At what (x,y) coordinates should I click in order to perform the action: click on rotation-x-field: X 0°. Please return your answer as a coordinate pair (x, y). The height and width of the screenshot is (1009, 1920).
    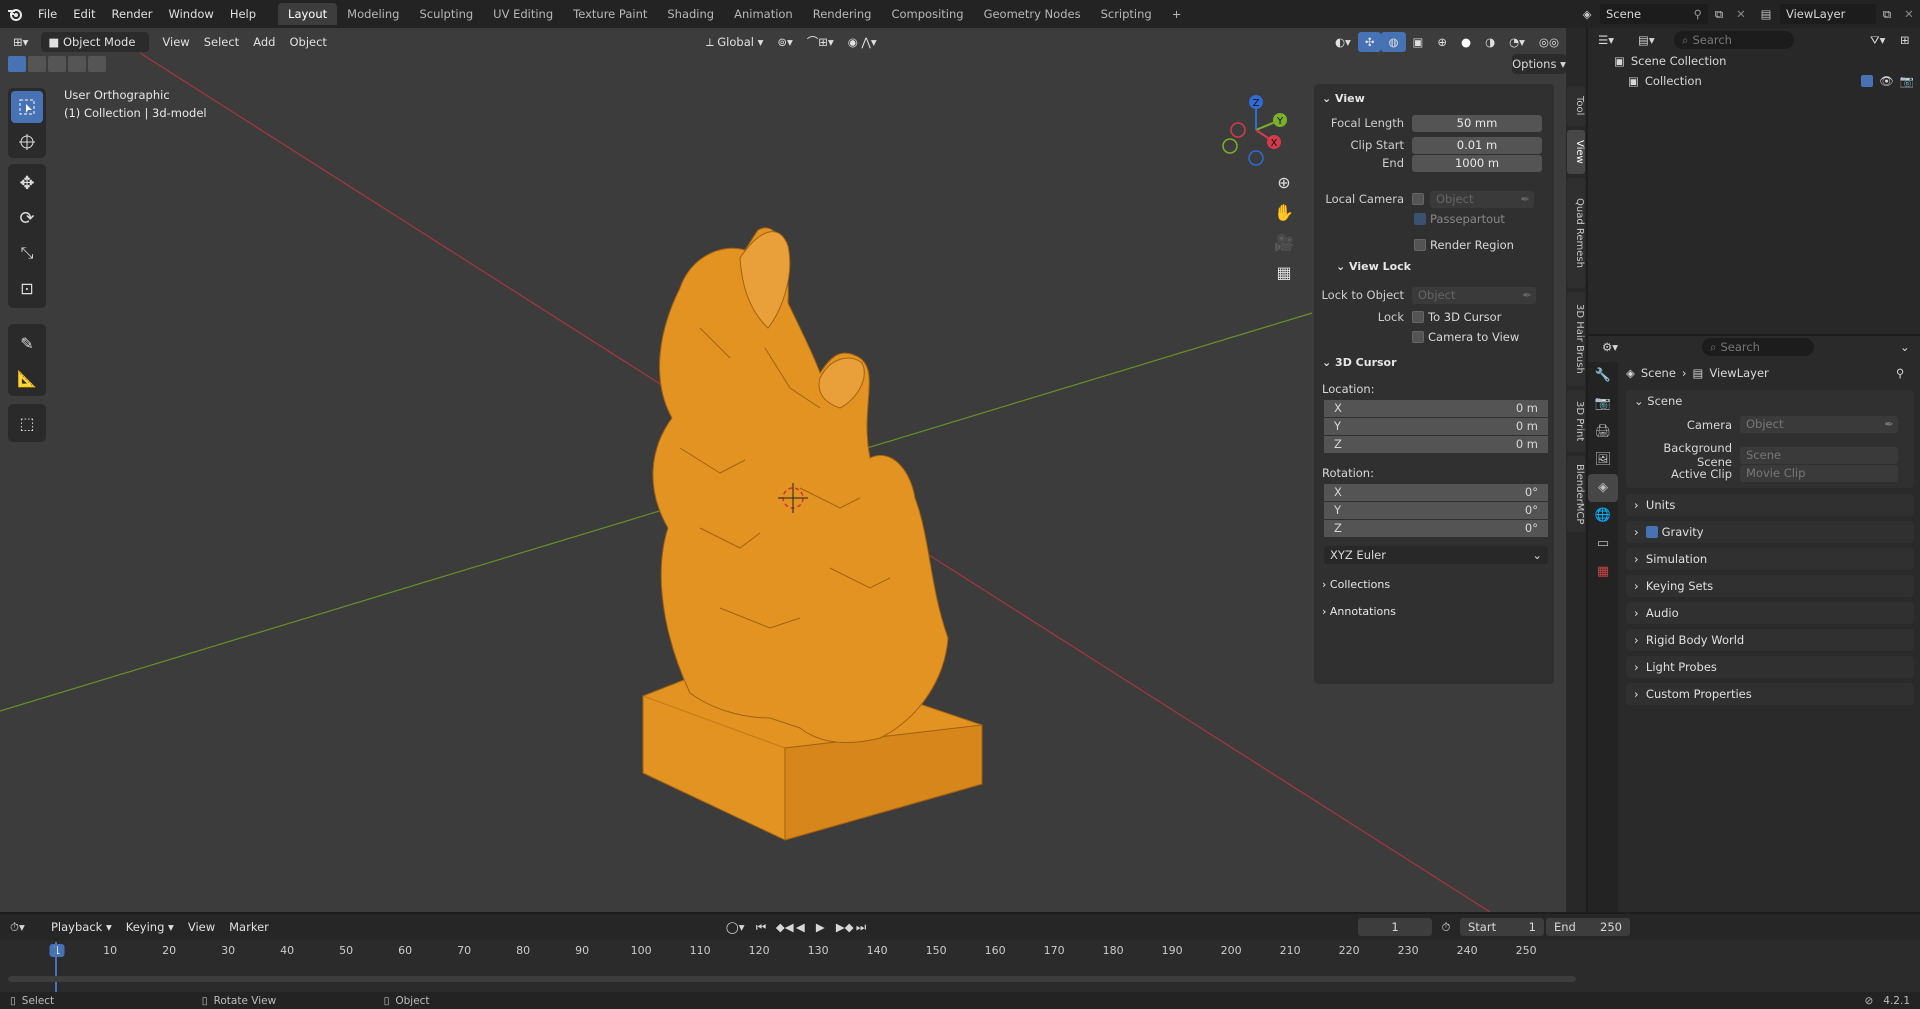
    Looking at the image, I should click on (1436, 492).